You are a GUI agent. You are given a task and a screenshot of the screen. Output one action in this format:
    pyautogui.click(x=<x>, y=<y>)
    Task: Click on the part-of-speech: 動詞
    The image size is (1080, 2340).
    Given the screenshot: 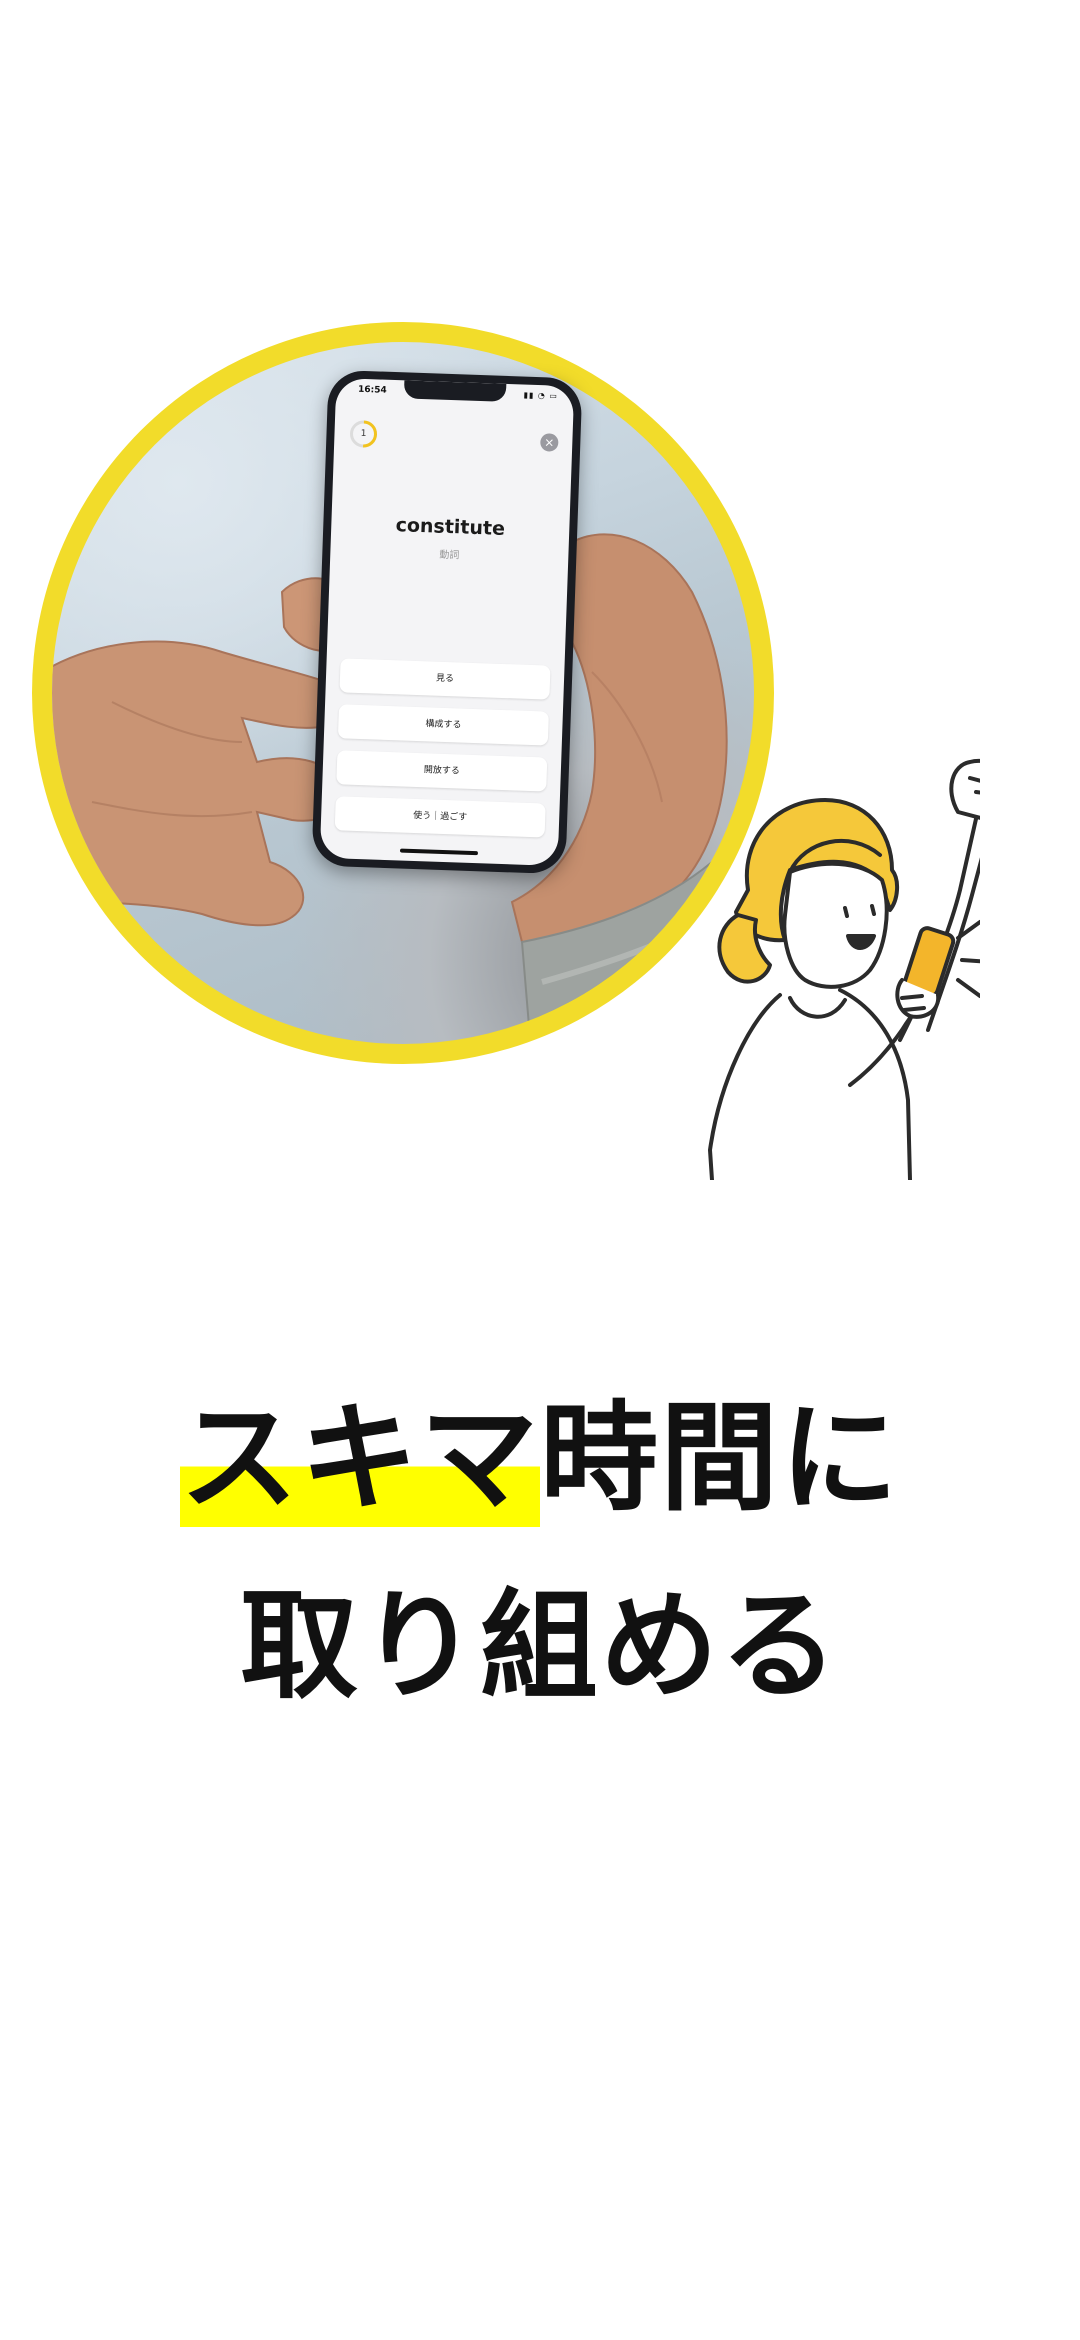 What is the action you would take?
    pyautogui.click(x=449, y=555)
    